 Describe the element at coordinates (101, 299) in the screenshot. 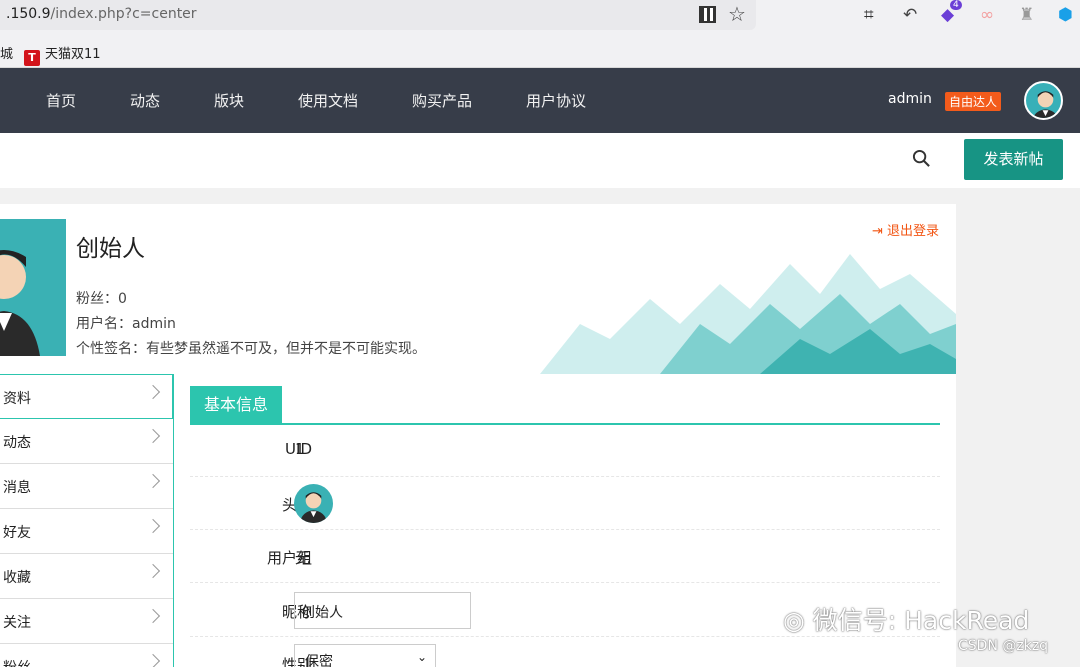

I see `fans-count: 粉丝：0` at that location.